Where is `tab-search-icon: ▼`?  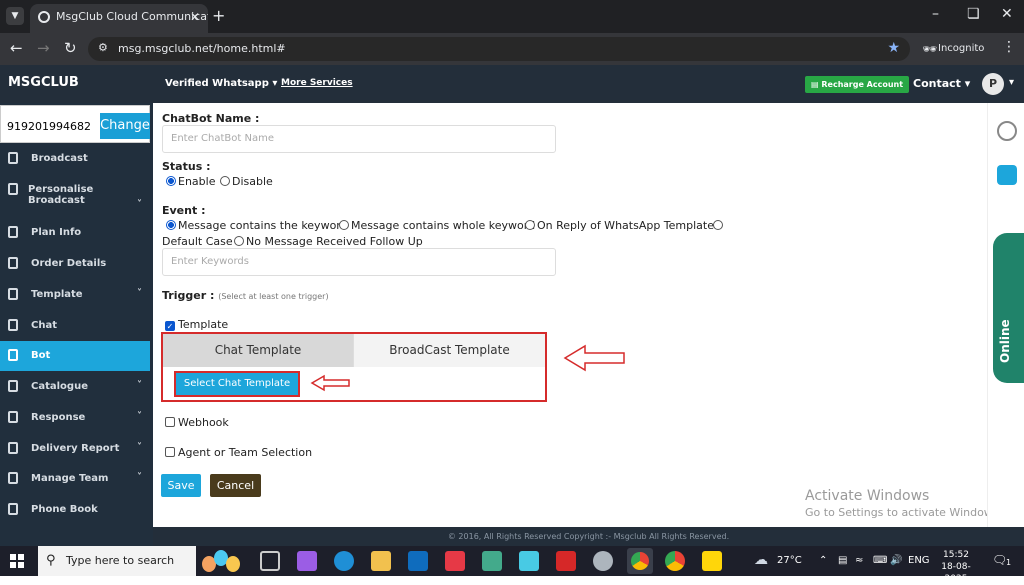
tab-search-icon: ▼ is located at coordinates (15, 16).